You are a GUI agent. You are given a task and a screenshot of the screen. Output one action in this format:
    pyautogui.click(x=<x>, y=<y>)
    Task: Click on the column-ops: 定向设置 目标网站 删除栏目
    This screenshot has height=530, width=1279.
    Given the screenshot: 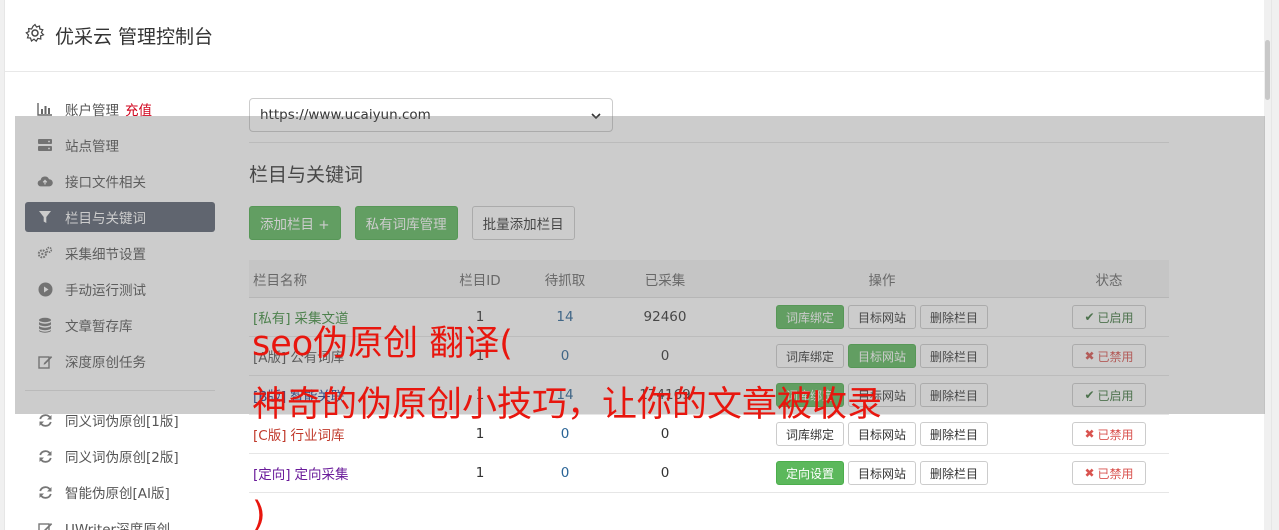 What is the action you would take?
    pyautogui.click(x=882, y=473)
    